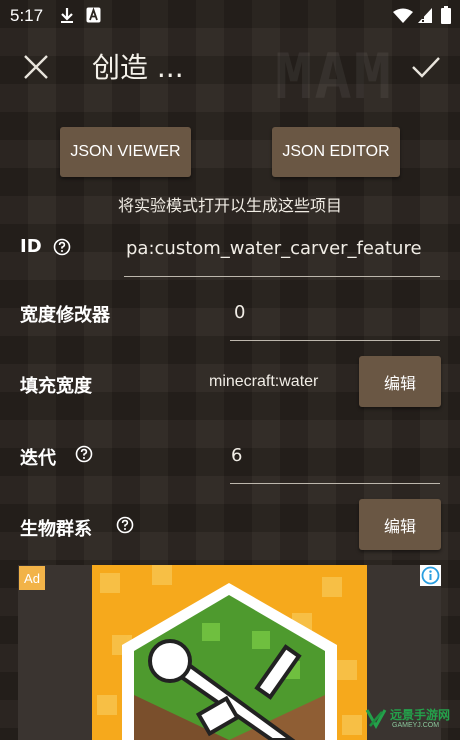 The height and width of the screenshot is (740, 460). What do you see at coordinates (125, 152) in the screenshot?
I see `json-viewer-button: JSON VIEWER` at bounding box center [125, 152].